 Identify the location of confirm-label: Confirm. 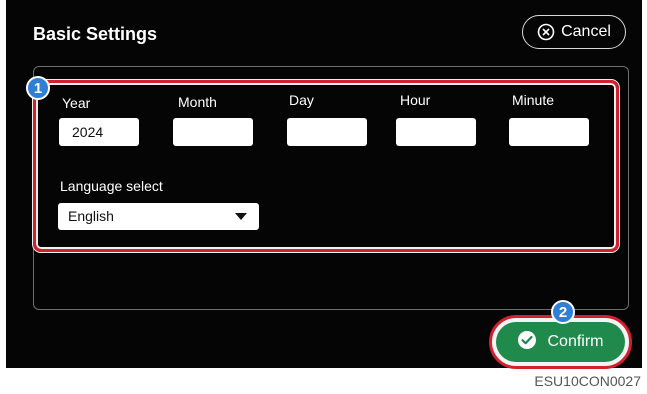
(575, 341).